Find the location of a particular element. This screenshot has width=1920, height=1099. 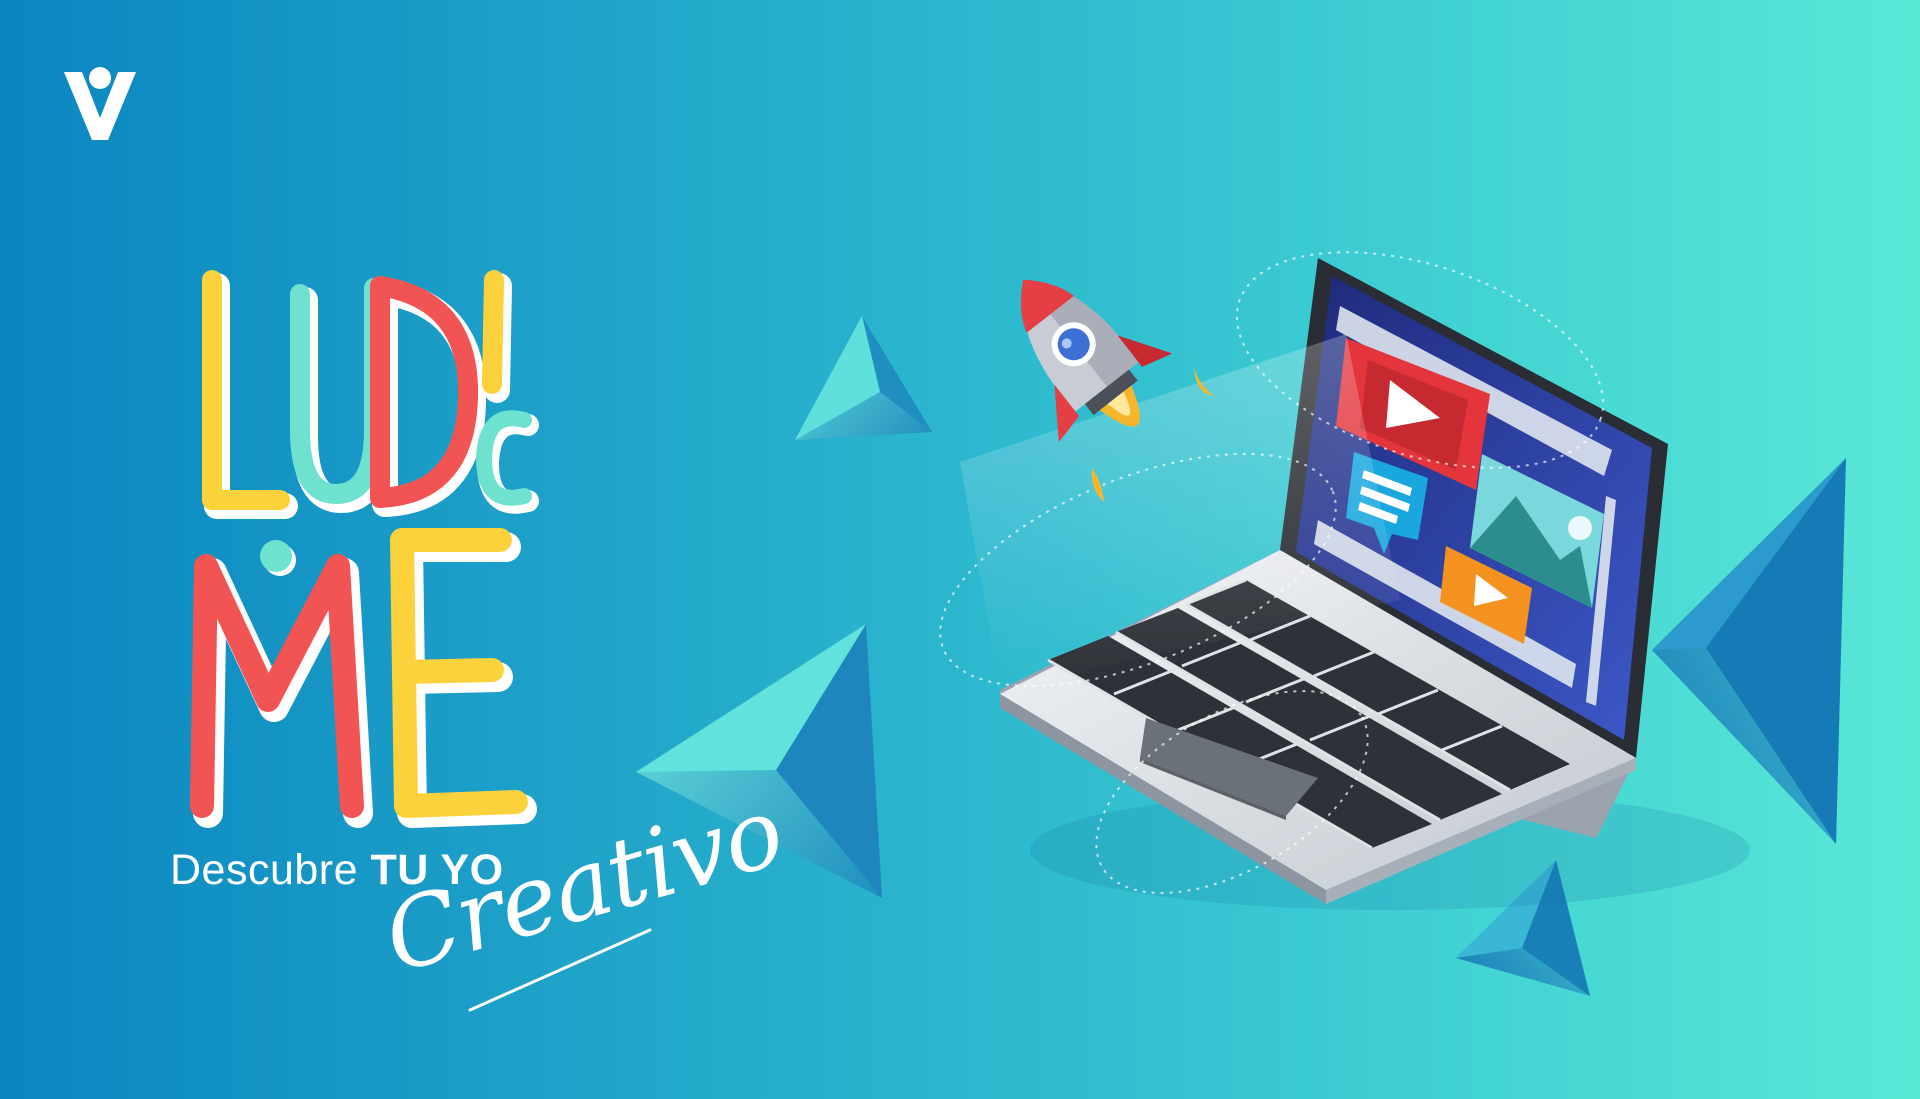

letter-U is located at coordinates (341, 395).